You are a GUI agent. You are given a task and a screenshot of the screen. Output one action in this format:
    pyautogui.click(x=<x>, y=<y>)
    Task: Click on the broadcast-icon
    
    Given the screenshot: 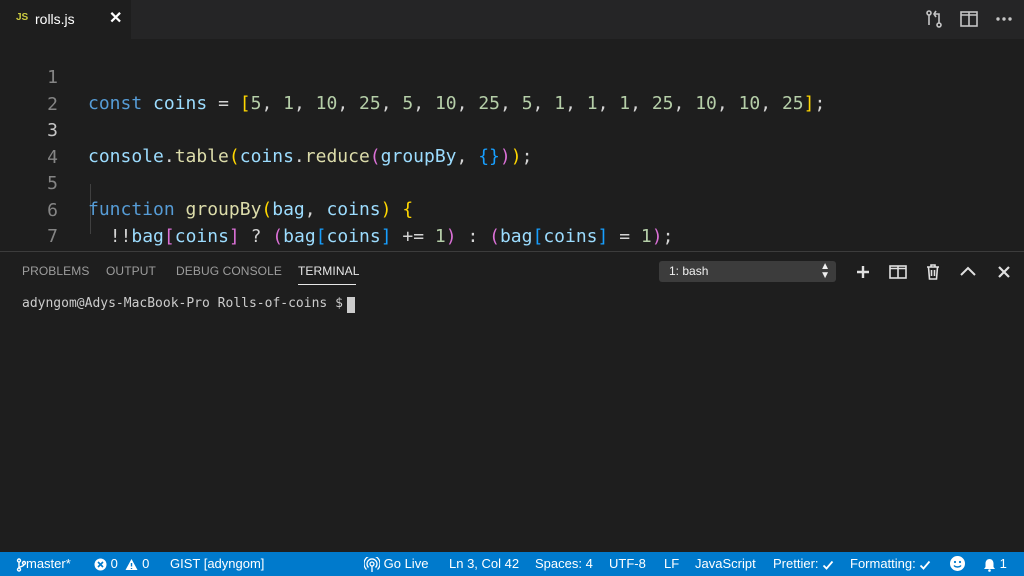 What is the action you would take?
    pyautogui.click(x=372, y=564)
    